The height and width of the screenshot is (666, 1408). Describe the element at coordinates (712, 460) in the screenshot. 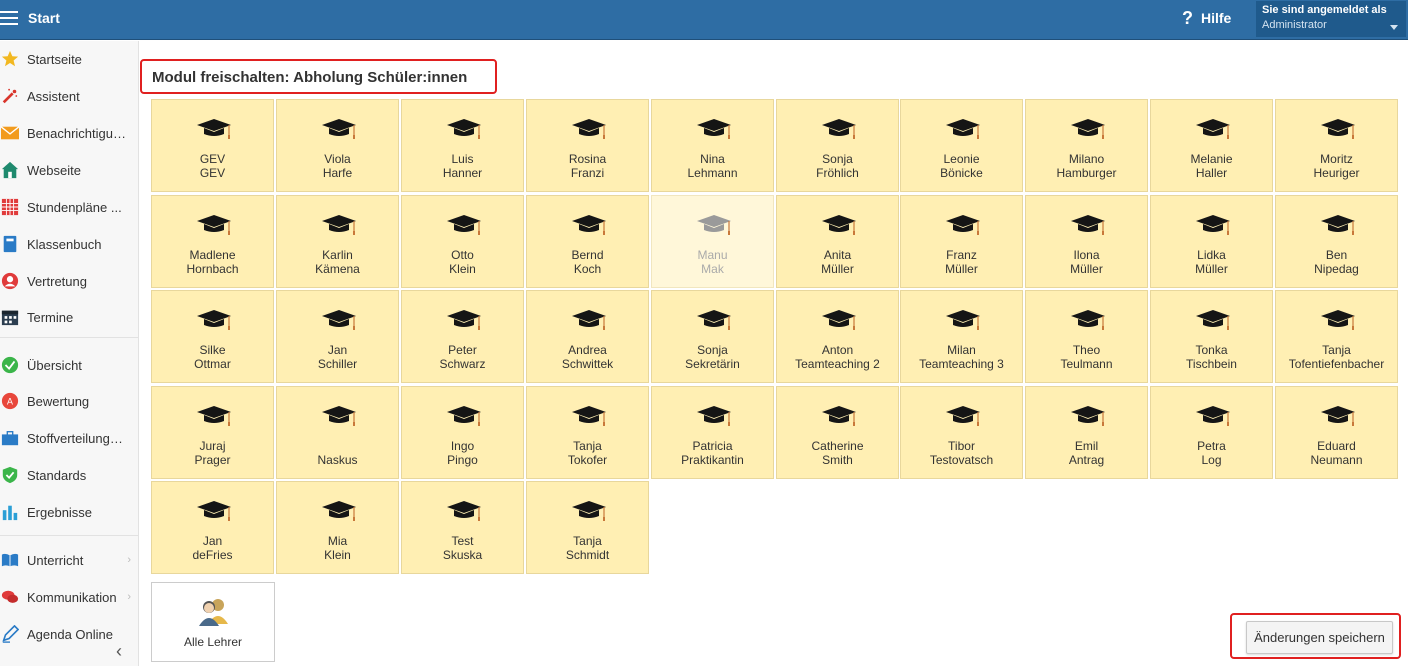

I see `last-name: Praktikantin` at that location.